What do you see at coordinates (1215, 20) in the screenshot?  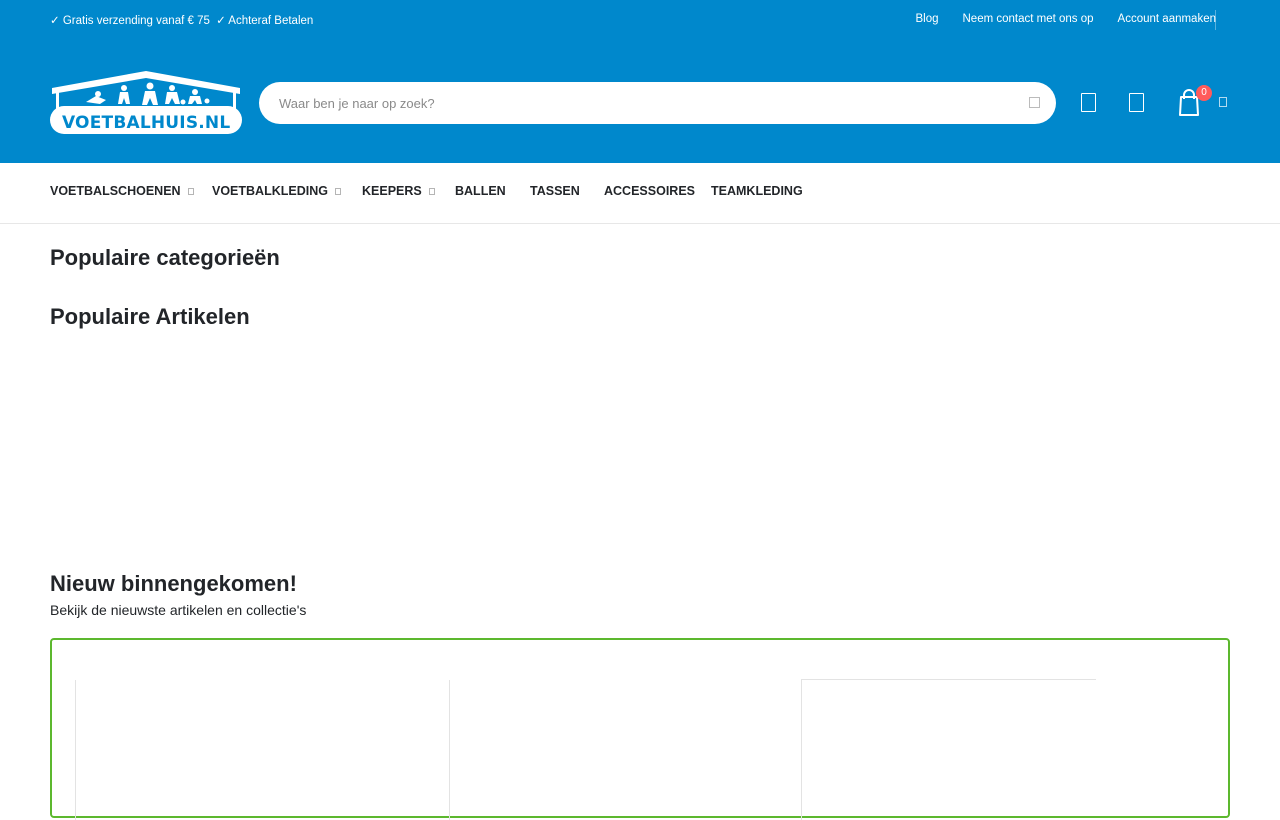 I see `top-divider` at bounding box center [1215, 20].